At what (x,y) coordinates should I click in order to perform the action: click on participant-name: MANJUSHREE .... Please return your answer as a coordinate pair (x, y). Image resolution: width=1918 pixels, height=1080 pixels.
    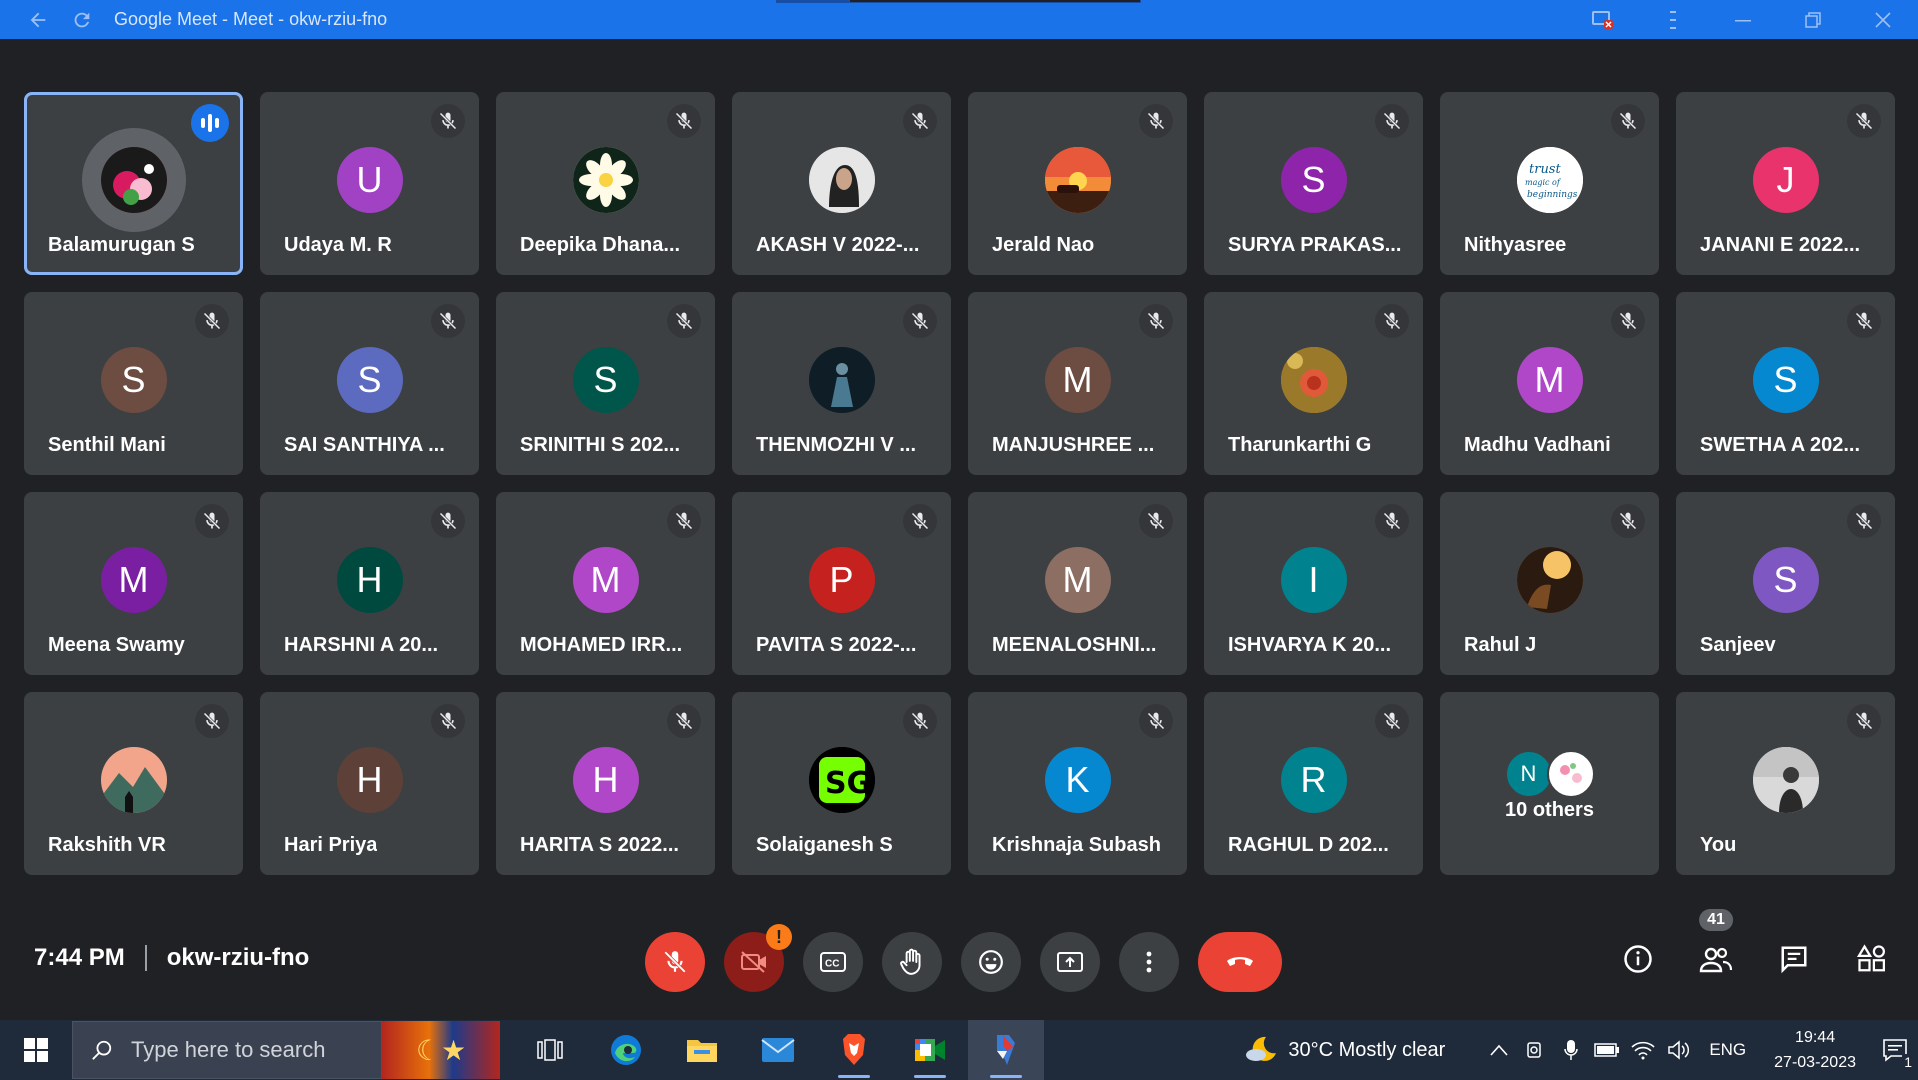
    Looking at the image, I should click on (1073, 445).